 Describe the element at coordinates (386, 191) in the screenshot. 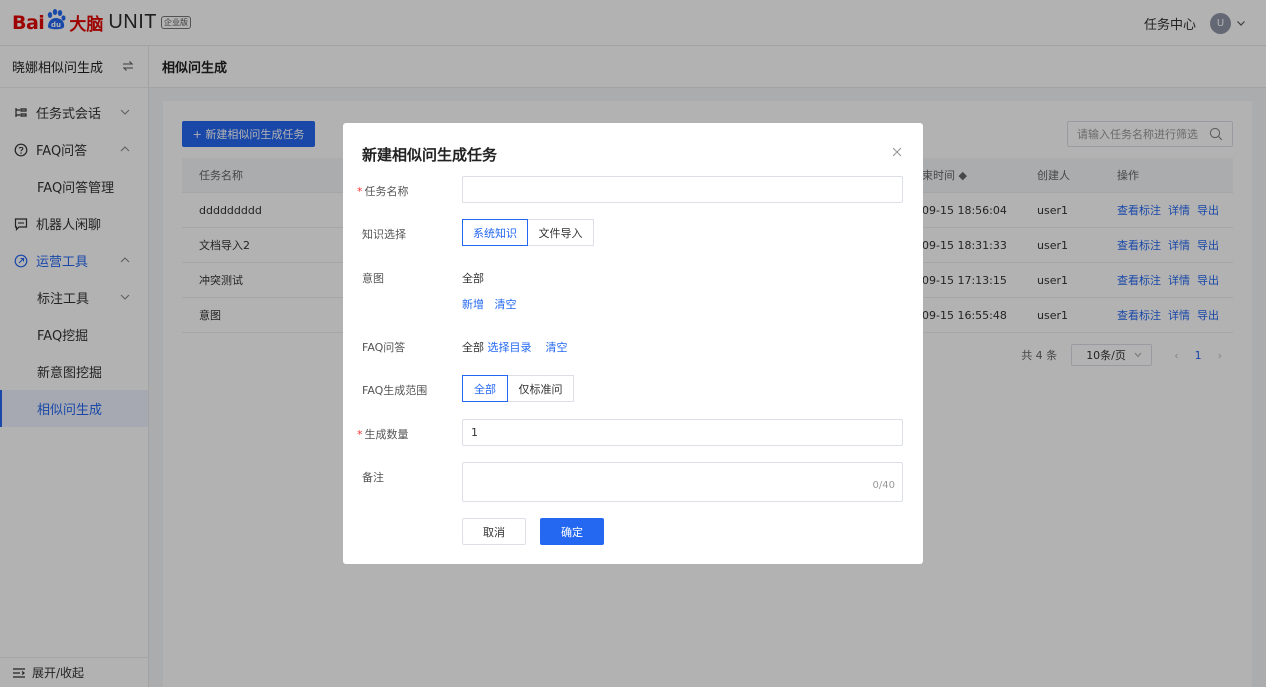

I see `task-name-label-text: 任务名称` at that location.